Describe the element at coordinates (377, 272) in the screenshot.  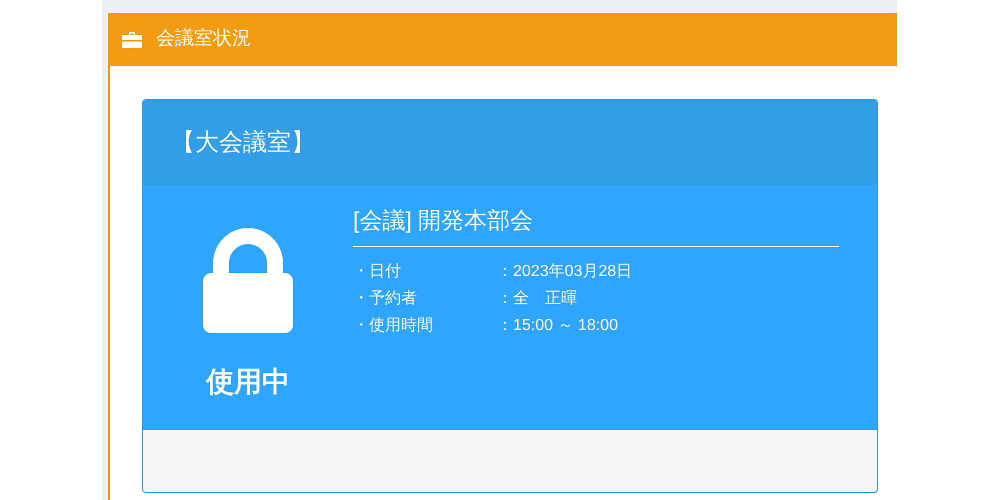
I see `detail-label: ・日付` at that location.